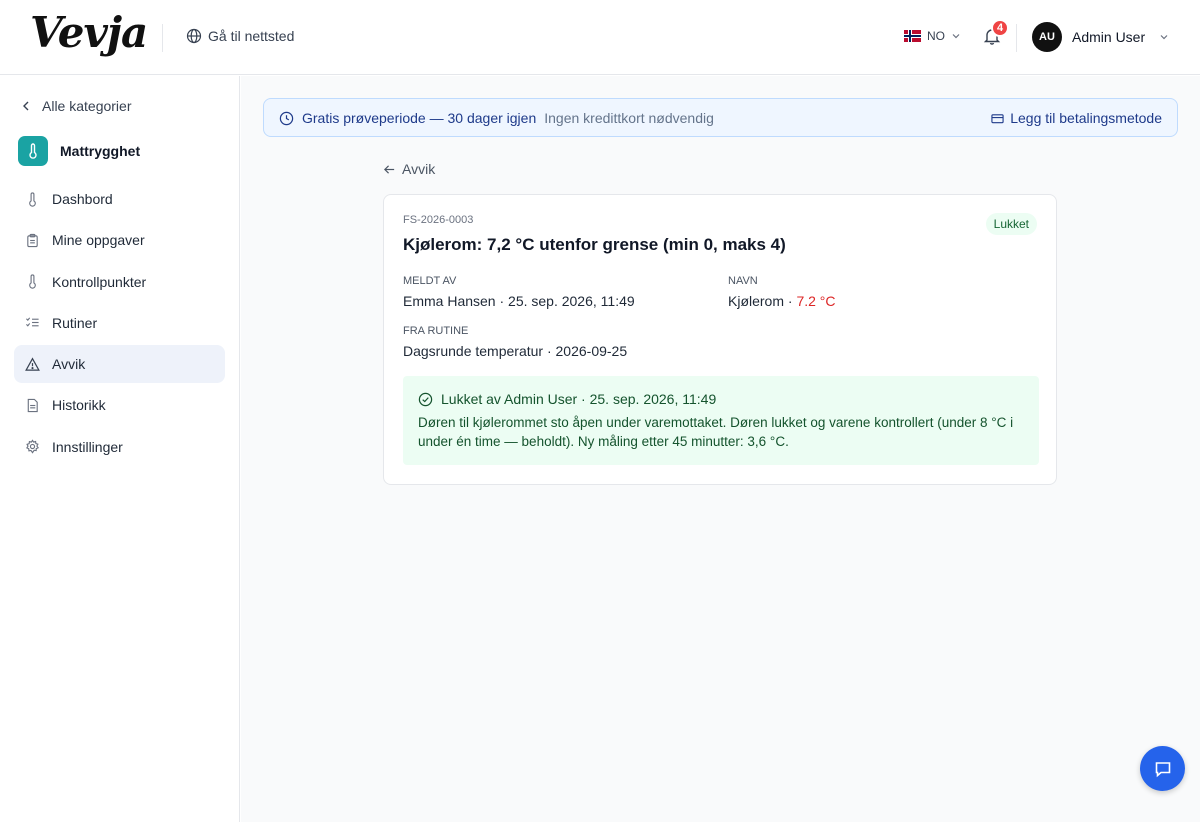 The width and height of the screenshot is (1200, 822). Describe the element at coordinates (69, 364) in the screenshot. I see `sidebar-item-label: Avvik` at that location.